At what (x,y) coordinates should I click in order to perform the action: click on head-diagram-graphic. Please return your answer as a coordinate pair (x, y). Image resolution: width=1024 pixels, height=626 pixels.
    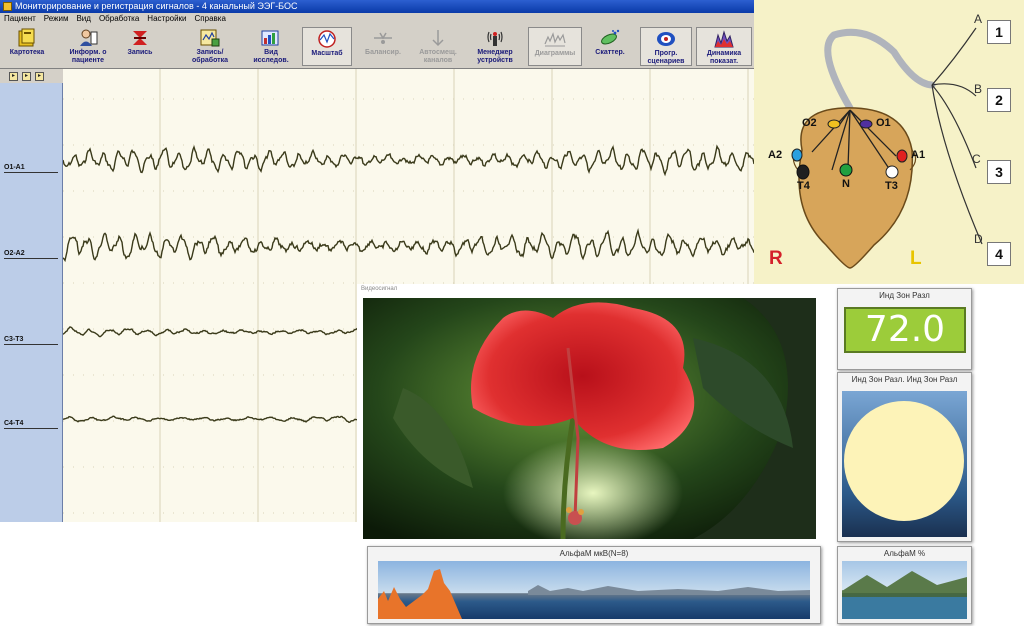
    Looking at the image, I should click on (887, 148).